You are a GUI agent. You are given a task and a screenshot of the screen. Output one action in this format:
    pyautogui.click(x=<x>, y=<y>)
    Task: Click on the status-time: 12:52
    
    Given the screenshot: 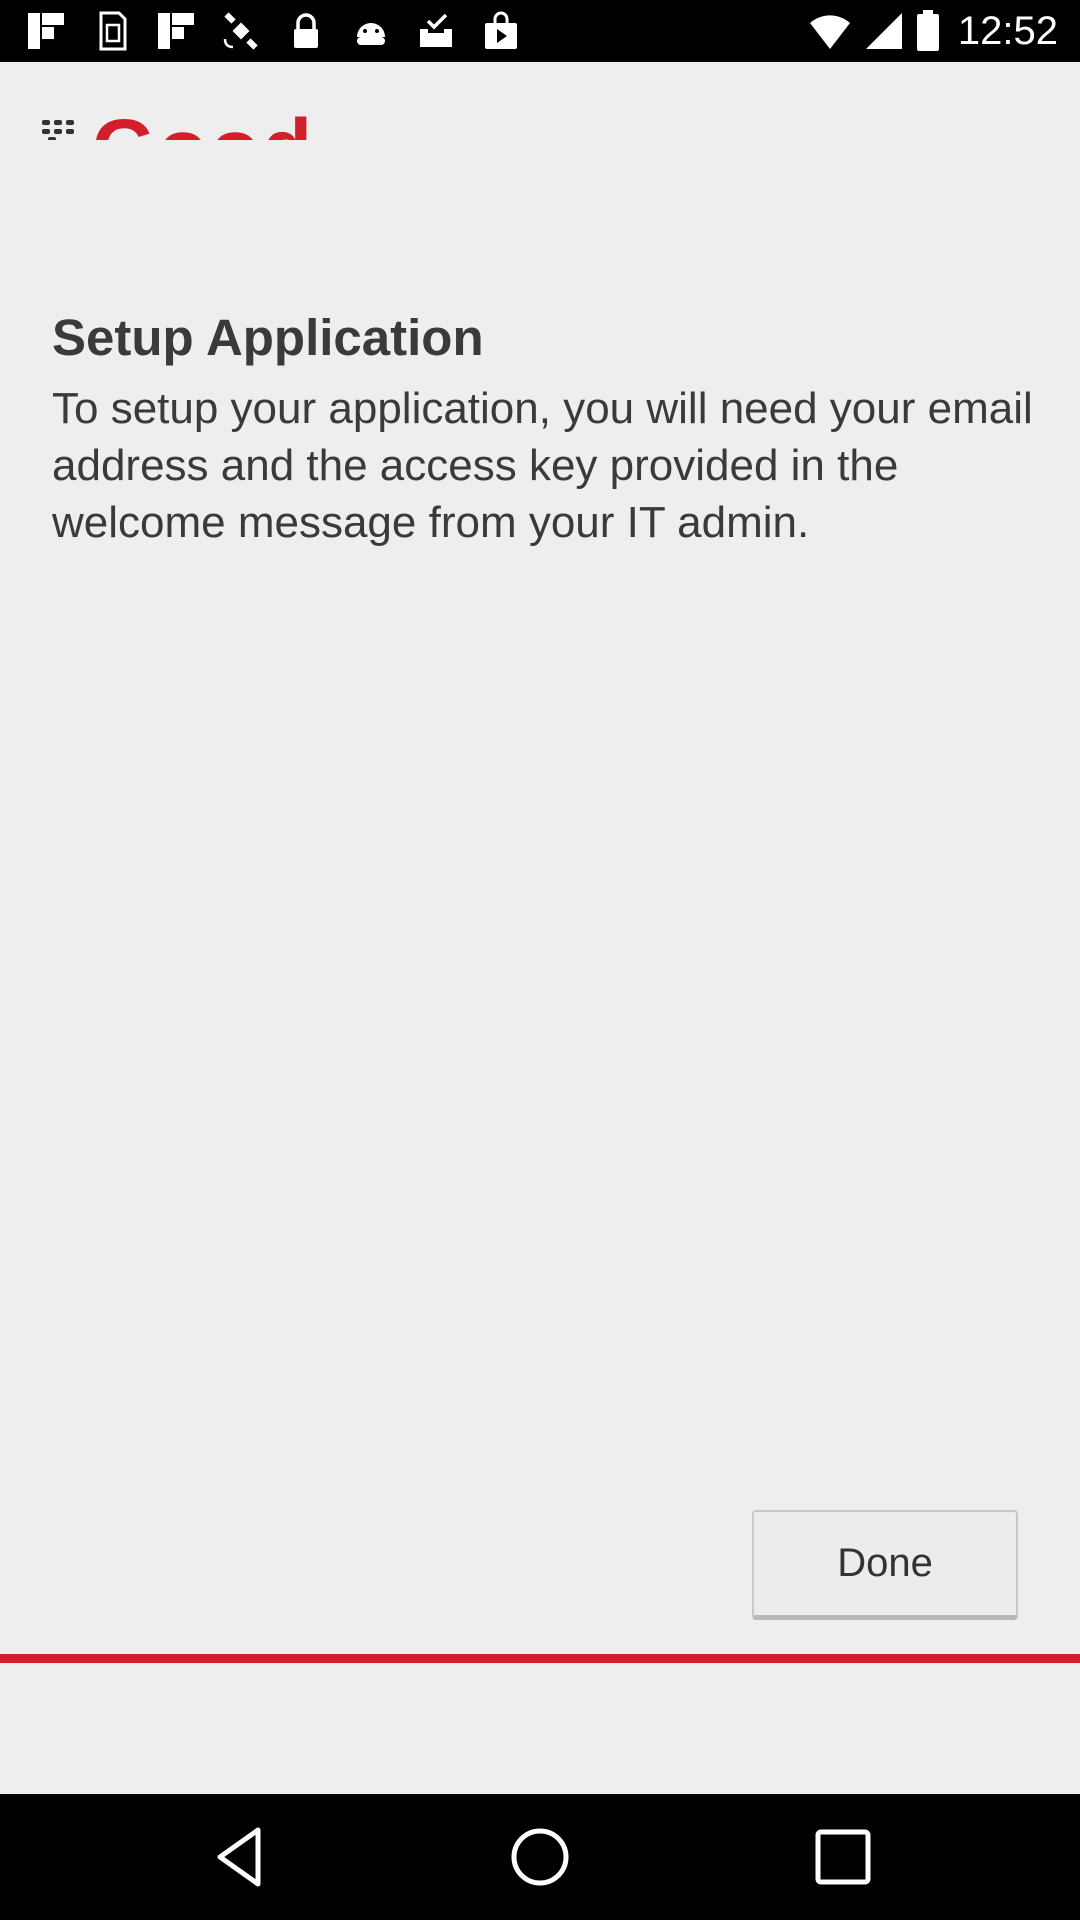 What is the action you would take?
    pyautogui.click(x=1007, y=30)
    